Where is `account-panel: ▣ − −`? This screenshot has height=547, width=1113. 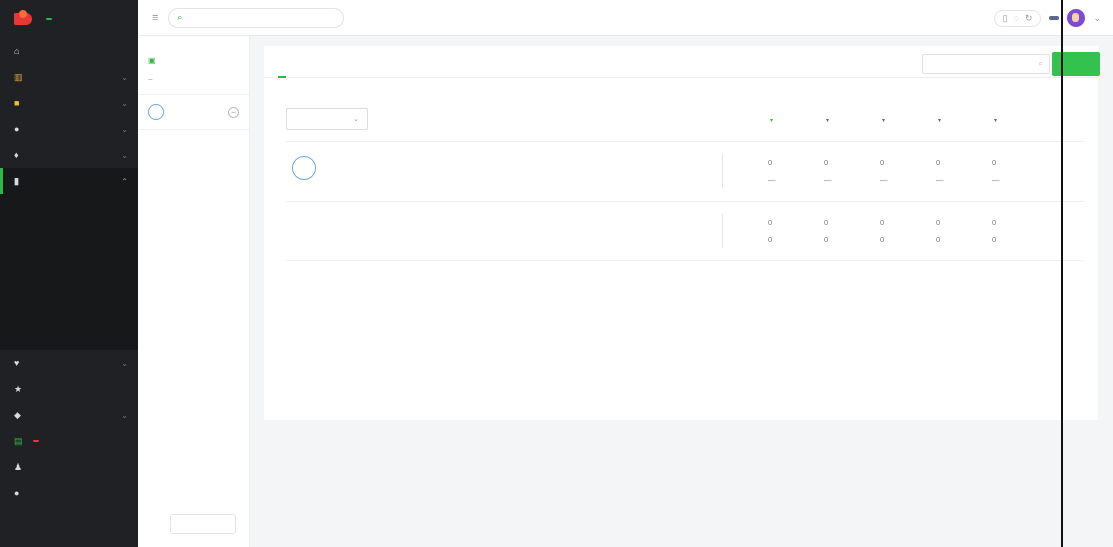
account-panel: ▣ − − is located at coordinates (194, 291).